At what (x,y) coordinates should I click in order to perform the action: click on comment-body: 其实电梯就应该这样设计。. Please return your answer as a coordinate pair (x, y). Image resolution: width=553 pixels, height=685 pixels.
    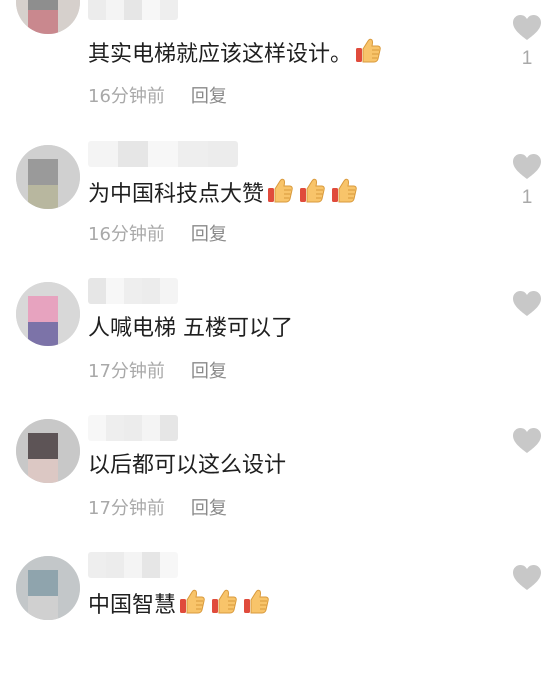
    Looking at the image, I should click on (237, 53).